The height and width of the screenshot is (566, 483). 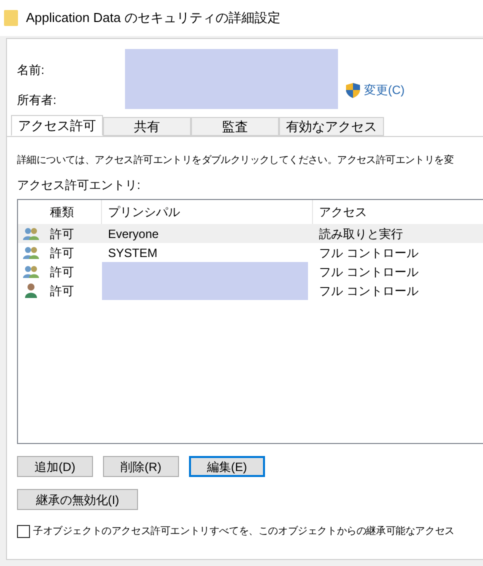 I want to click on tab: アクセス許可, so click(x=57, y=125).